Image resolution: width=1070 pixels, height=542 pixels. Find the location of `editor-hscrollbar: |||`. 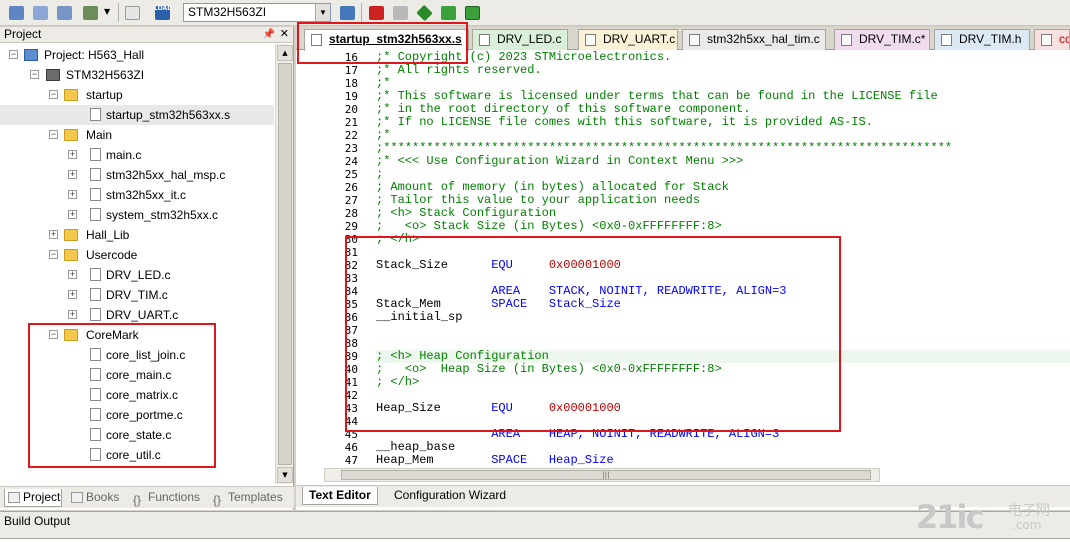

editor-hscrollbar: ||| is located at coordinates (602, 475).